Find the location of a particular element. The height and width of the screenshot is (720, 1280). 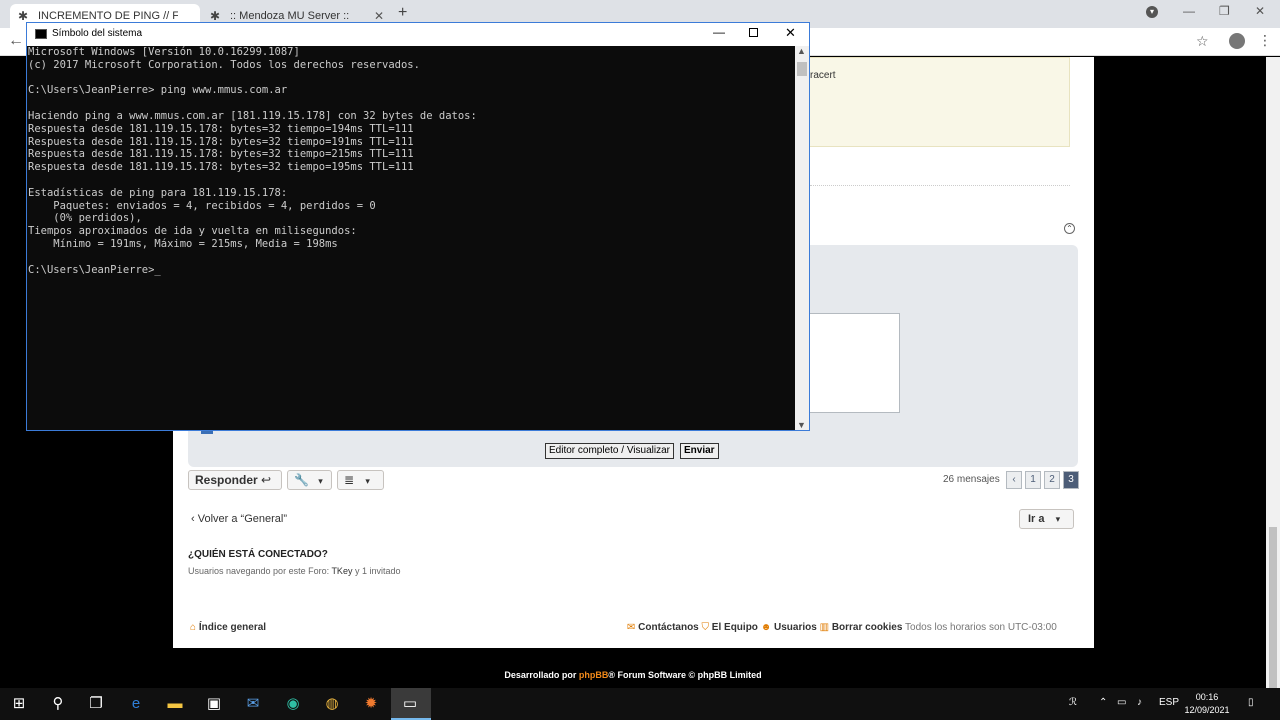

game-icon: ✹ is located at coordinates (371, 704).